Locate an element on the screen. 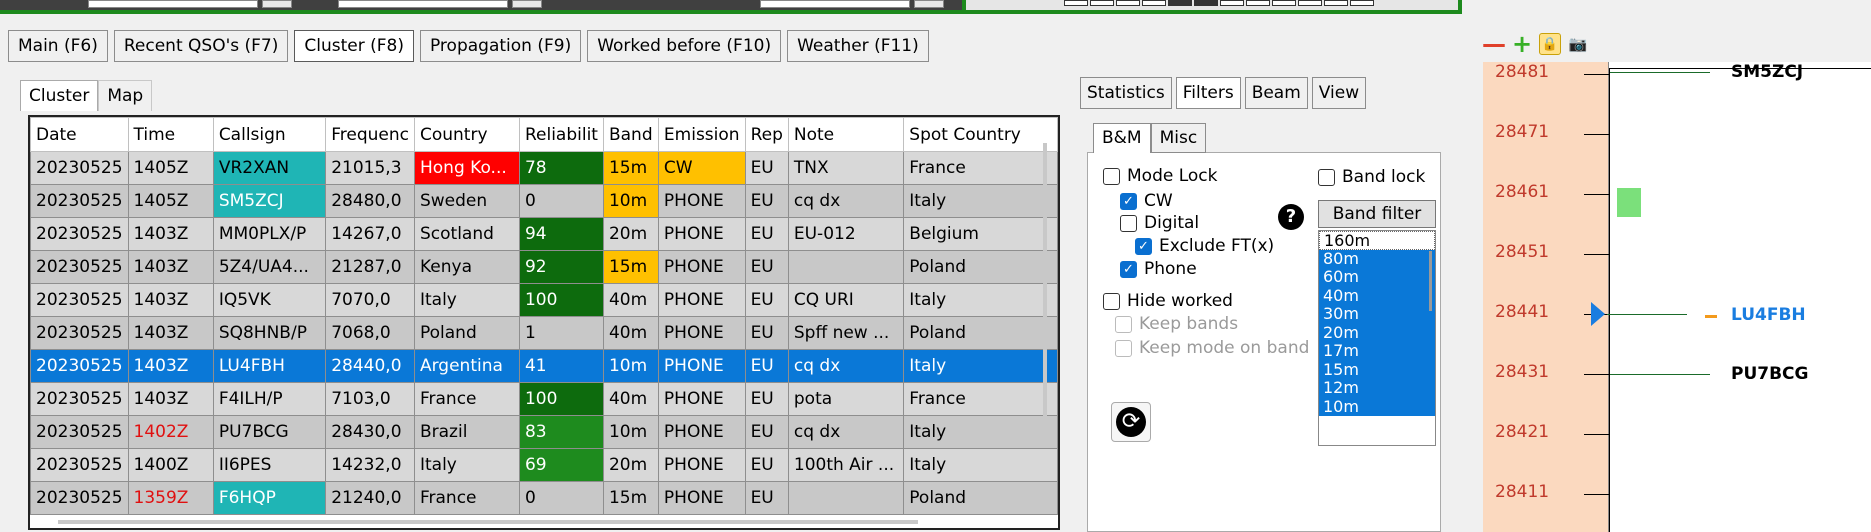  list-item: 40m is located at coordinates (1377, 295).